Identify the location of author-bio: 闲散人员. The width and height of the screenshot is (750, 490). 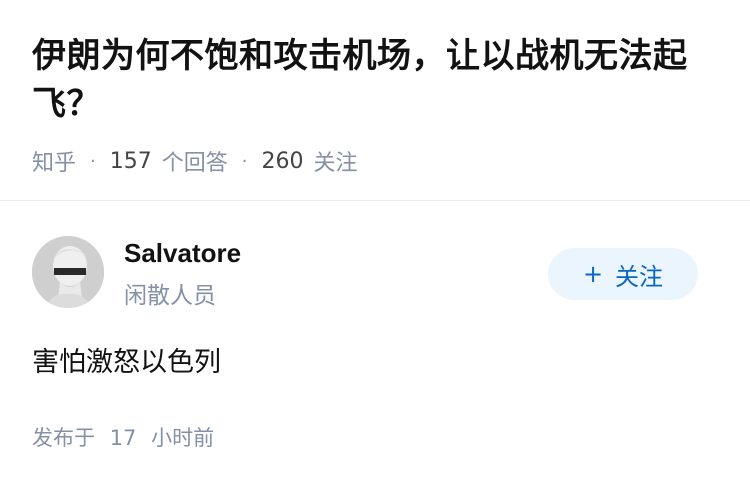
(170, 296).